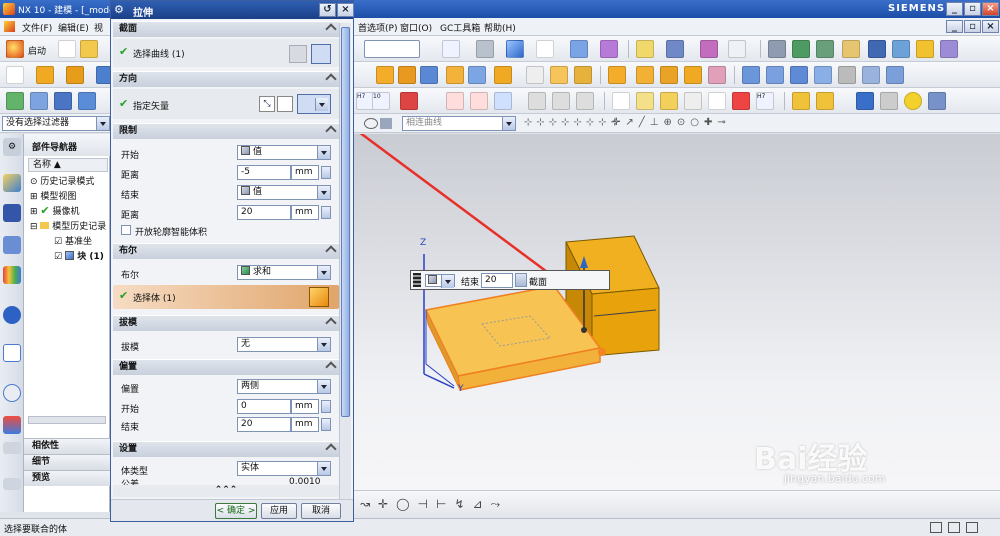 The image size is (1000, 536). I want to click on tree-item-model-history: ⊟ 模型历史记录, so click(68, 225).